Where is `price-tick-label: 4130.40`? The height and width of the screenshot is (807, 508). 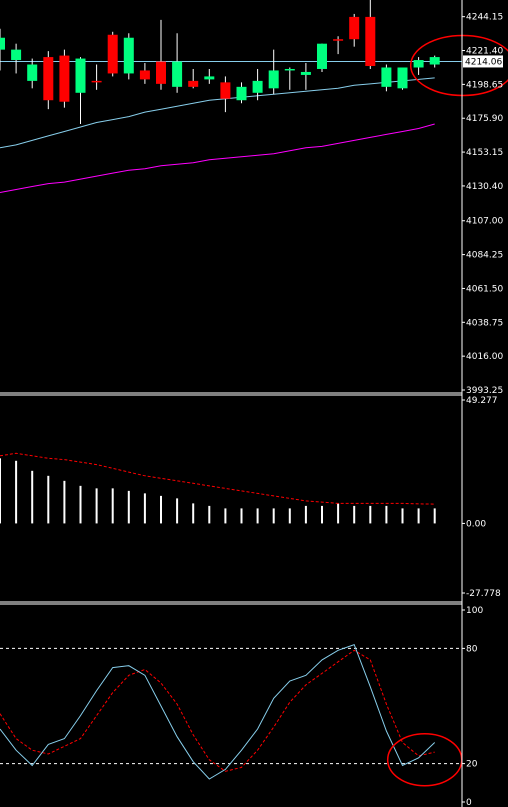
price-tick-label: 4130.40 is located at coordinates (484, 187).